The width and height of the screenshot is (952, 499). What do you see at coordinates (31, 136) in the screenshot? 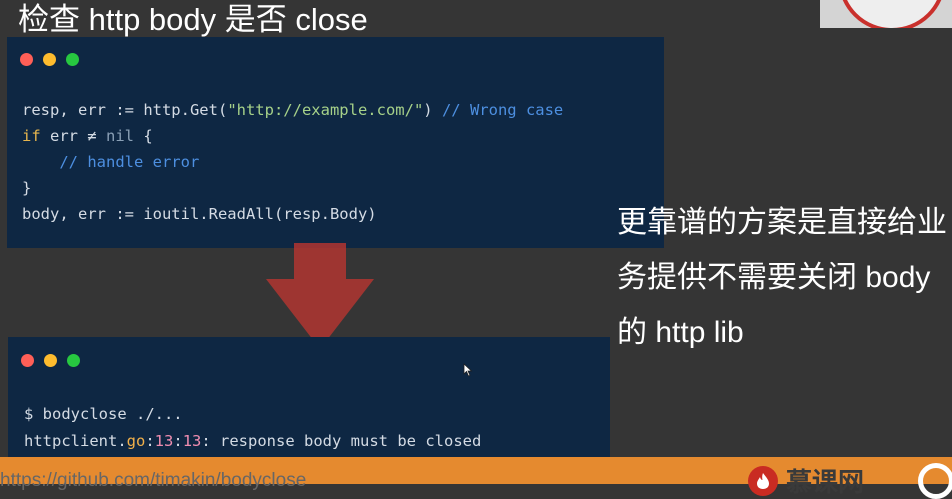
I see `code-token: if` at bounding box center [31, 136].